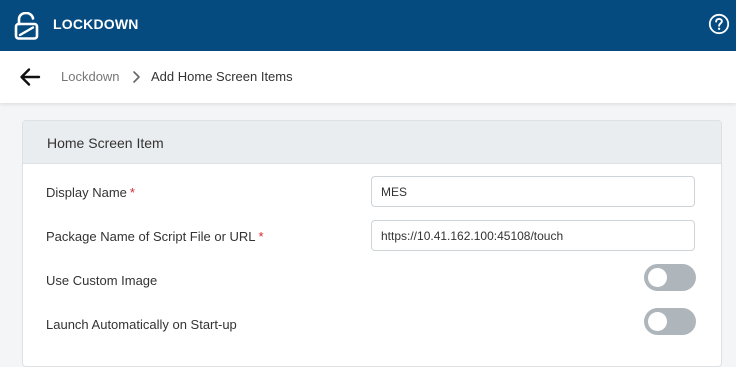 The width and height of the screenshot is (736, 367). What do you see at coordinates (368, 25) in the screenshot?
I see `top-app-bar: LOCKDOWN` at bounding box center [368, 25].